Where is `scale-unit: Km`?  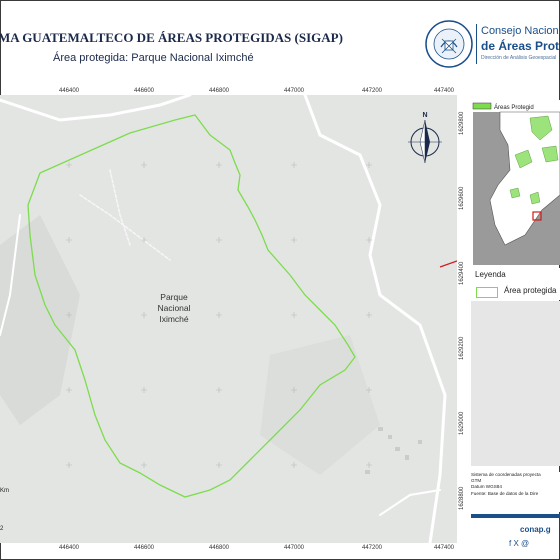
scale-unit: Km is located at coordinates (4, 491).